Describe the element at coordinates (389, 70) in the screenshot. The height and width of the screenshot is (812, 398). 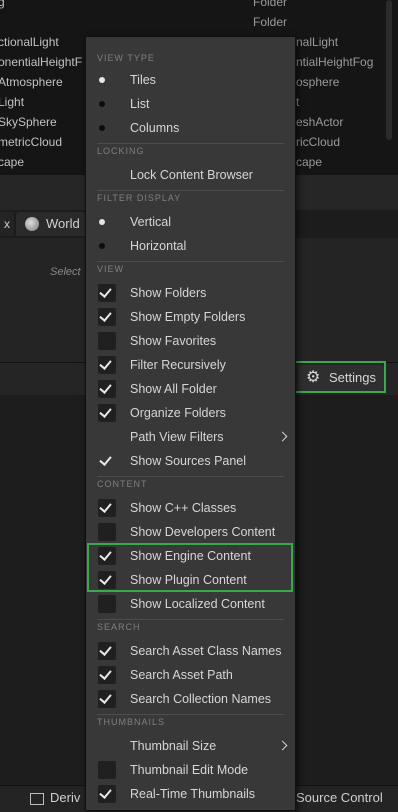
I see `outliner-scrollbar` at that location.